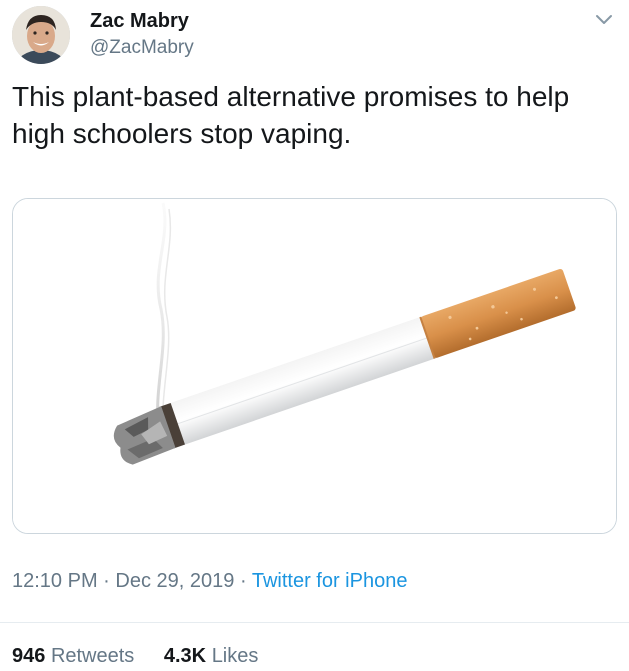  I want to click on retweets-label: Retweets, so click(92, 656).